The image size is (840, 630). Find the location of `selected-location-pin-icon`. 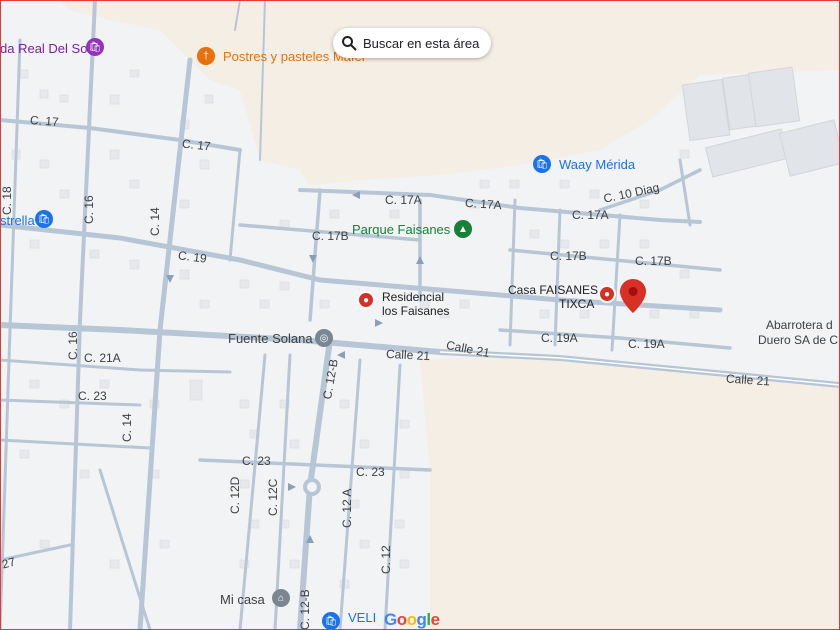

selected-location-pin-icon is located at coordinates (633, 296).